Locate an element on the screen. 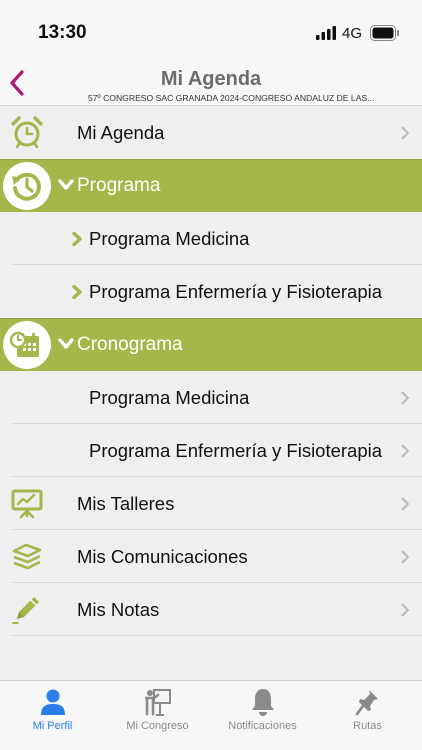 This screenshot has width=422, height=750. tab-label: Mi Congreso is located at coordinates (157, 726).